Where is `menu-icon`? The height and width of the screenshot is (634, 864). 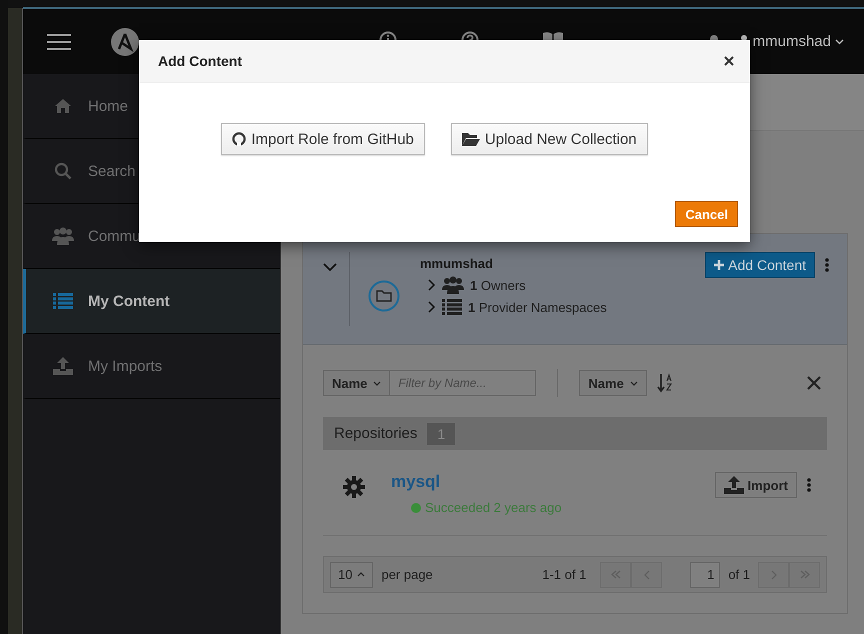 menu-icon is located at coordinates (59, 42).